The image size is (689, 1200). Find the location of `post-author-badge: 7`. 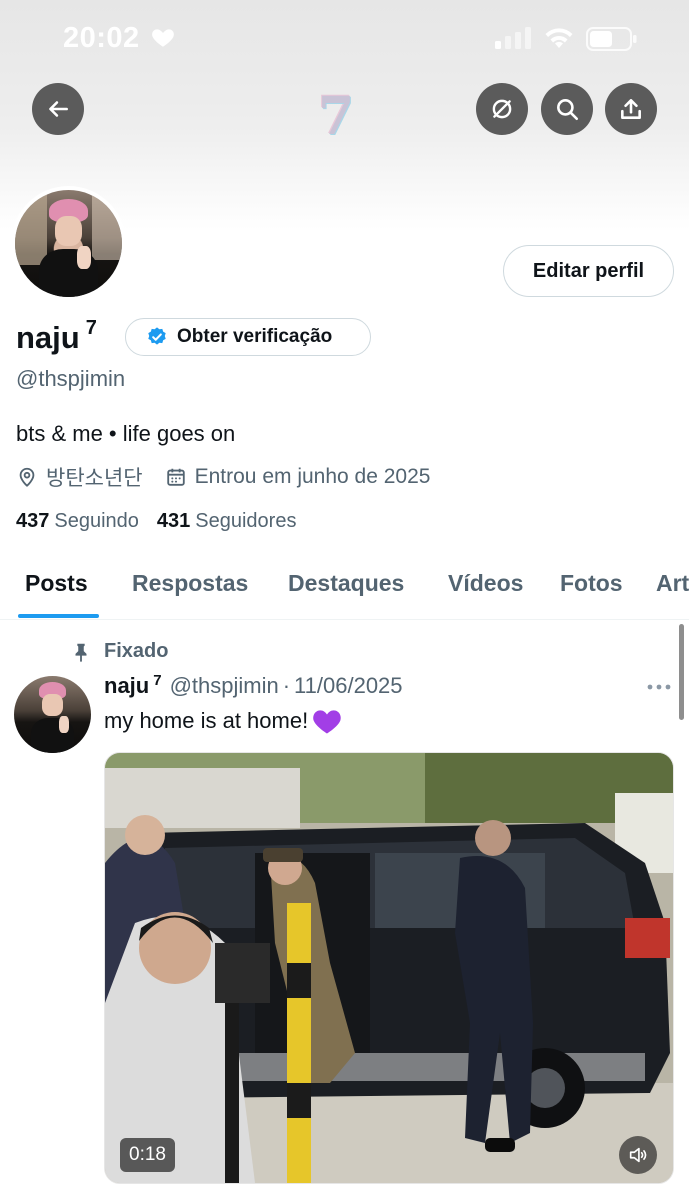

post-author-badge: 7 is located at coordinates (157, 680).